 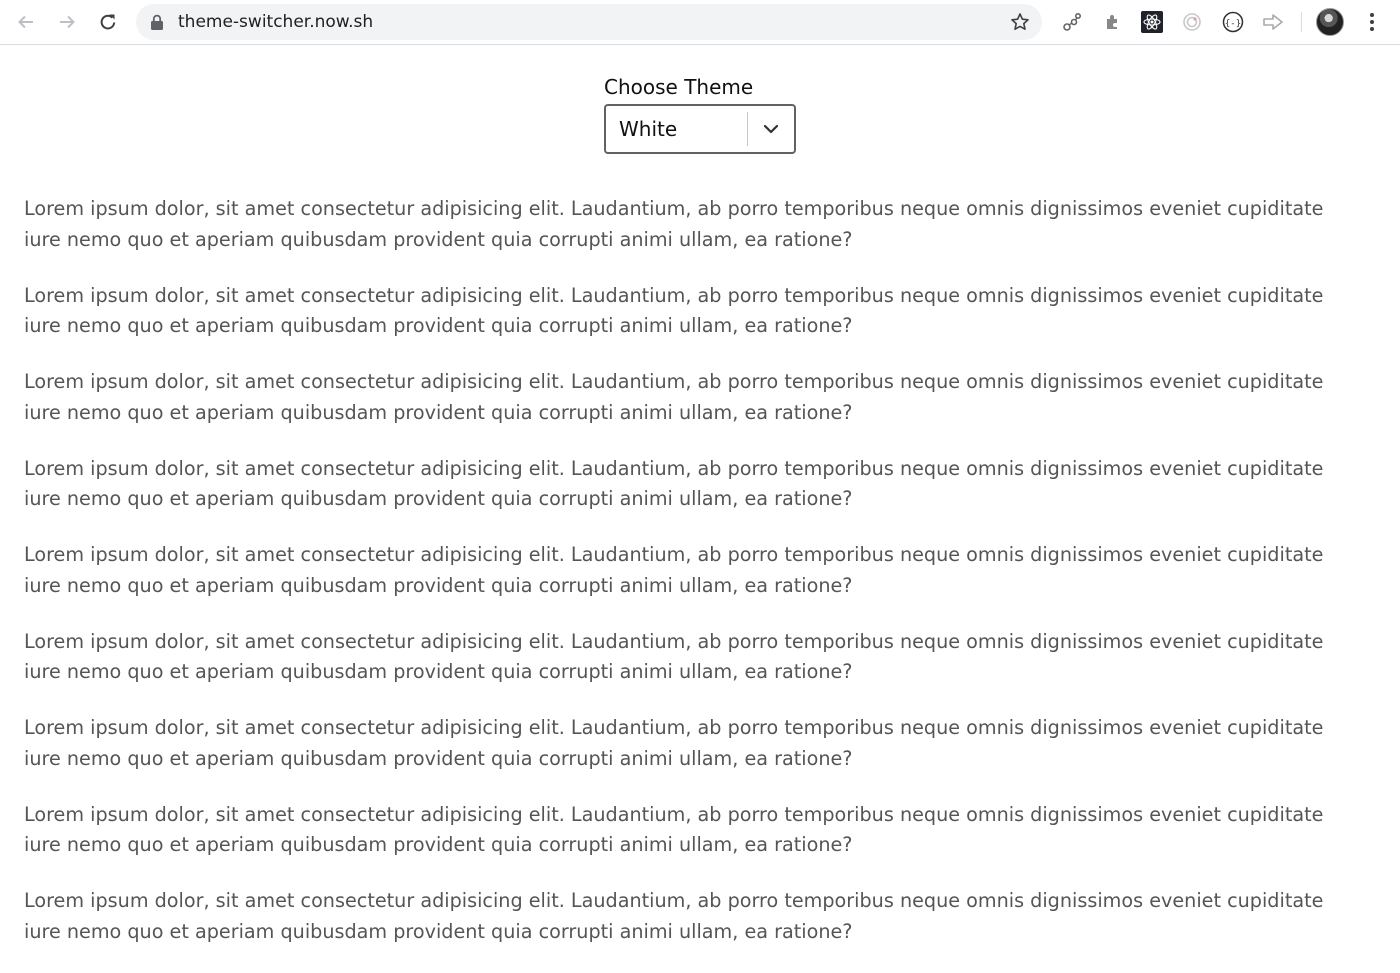 I want to click on theme-switcher-inner: Choose Theme White, so click(x=700, y=112).